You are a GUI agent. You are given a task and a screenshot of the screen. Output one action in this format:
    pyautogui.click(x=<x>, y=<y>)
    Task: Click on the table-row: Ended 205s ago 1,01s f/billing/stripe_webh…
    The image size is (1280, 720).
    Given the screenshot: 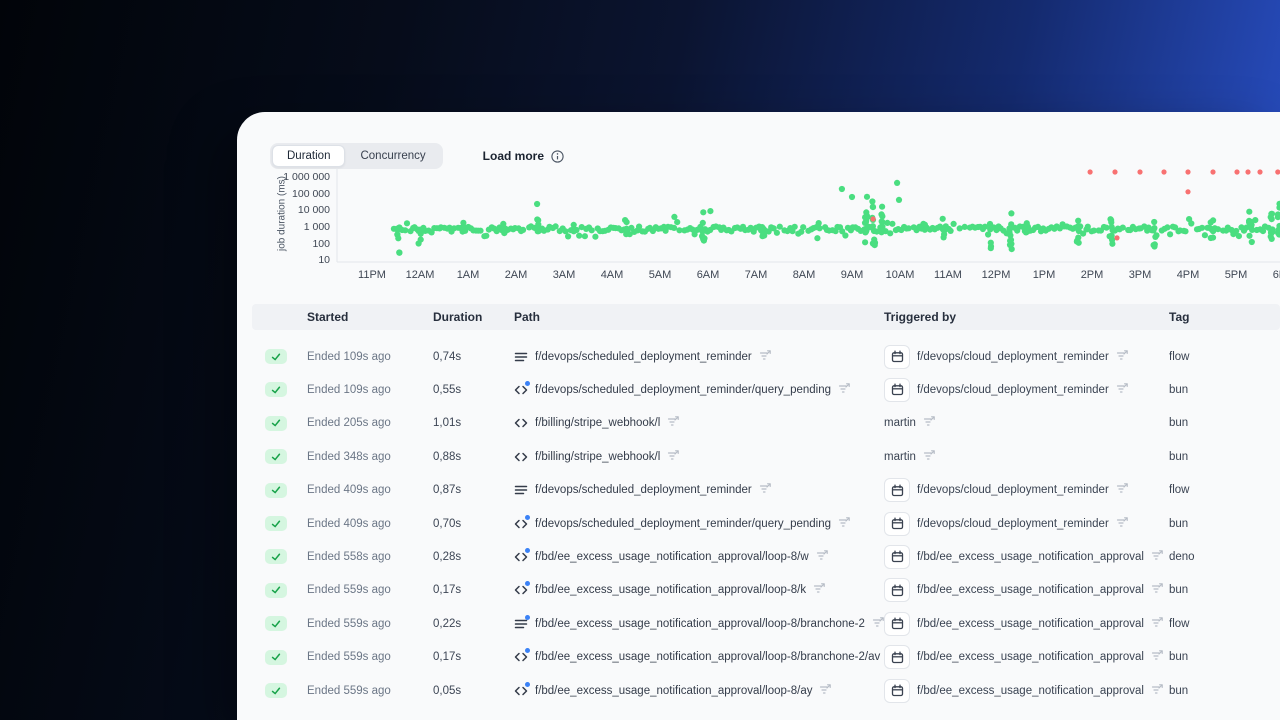 What is the action you would take?
    pyautogui.click(x=766, y=423)
    